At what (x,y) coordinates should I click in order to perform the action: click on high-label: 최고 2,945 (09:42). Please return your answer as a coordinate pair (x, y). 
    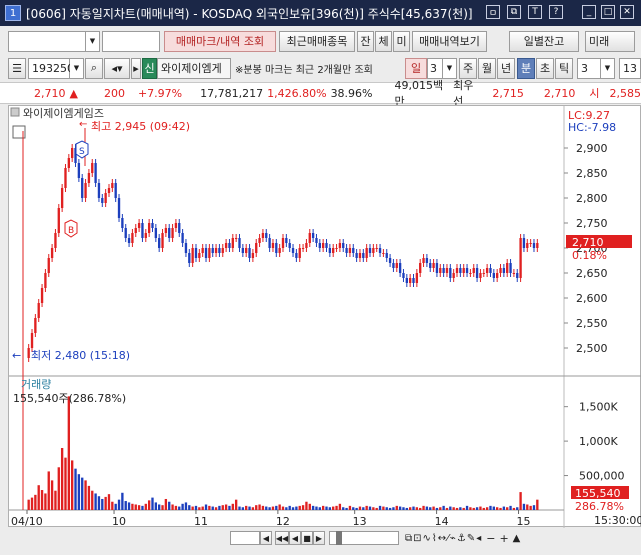
    Looking at the image, I should click on (140, 126).